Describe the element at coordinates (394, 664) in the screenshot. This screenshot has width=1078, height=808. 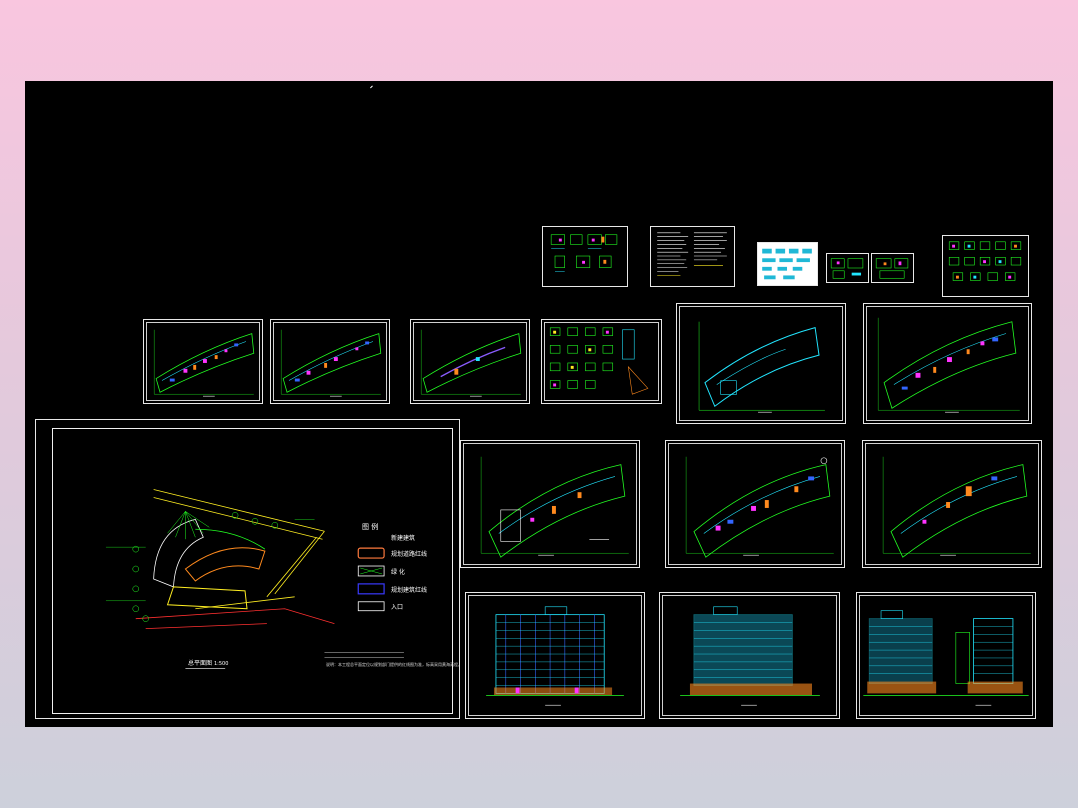
I see `site-plan-note: 说明：本工程总平面定位以规划部门提供的红线图为准，标高采用黄海高程。` at that location.